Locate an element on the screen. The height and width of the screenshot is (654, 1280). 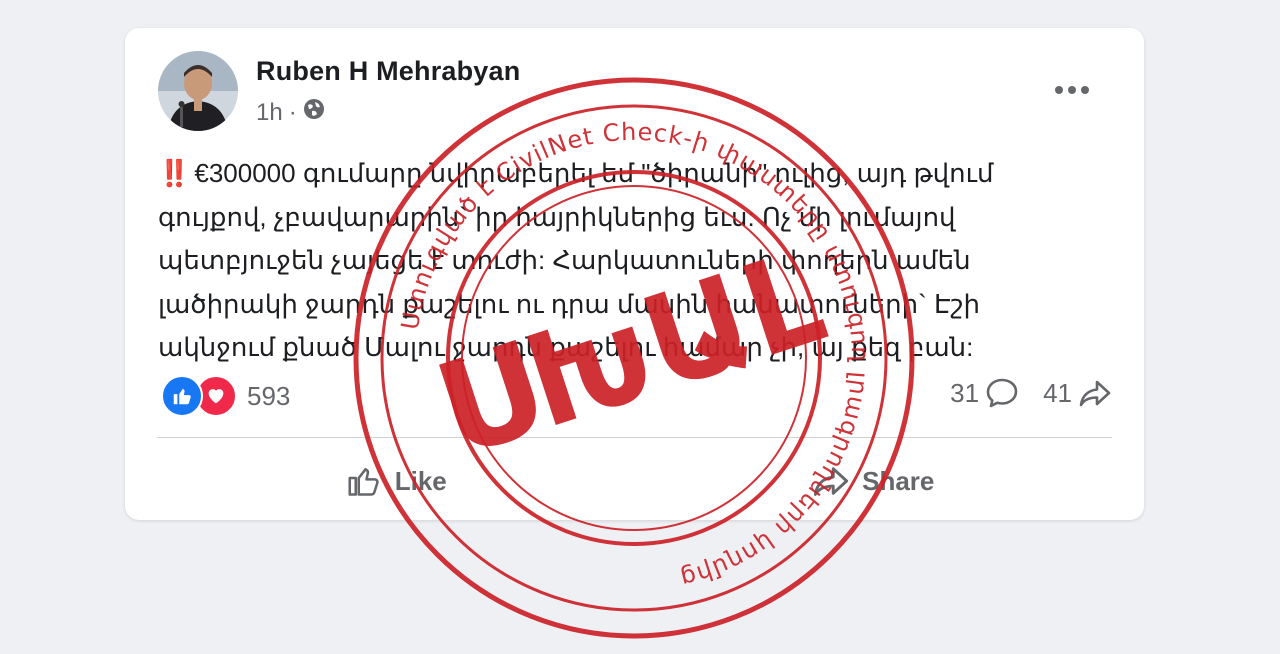
like-label: Like is located at coordinates (420, 480).